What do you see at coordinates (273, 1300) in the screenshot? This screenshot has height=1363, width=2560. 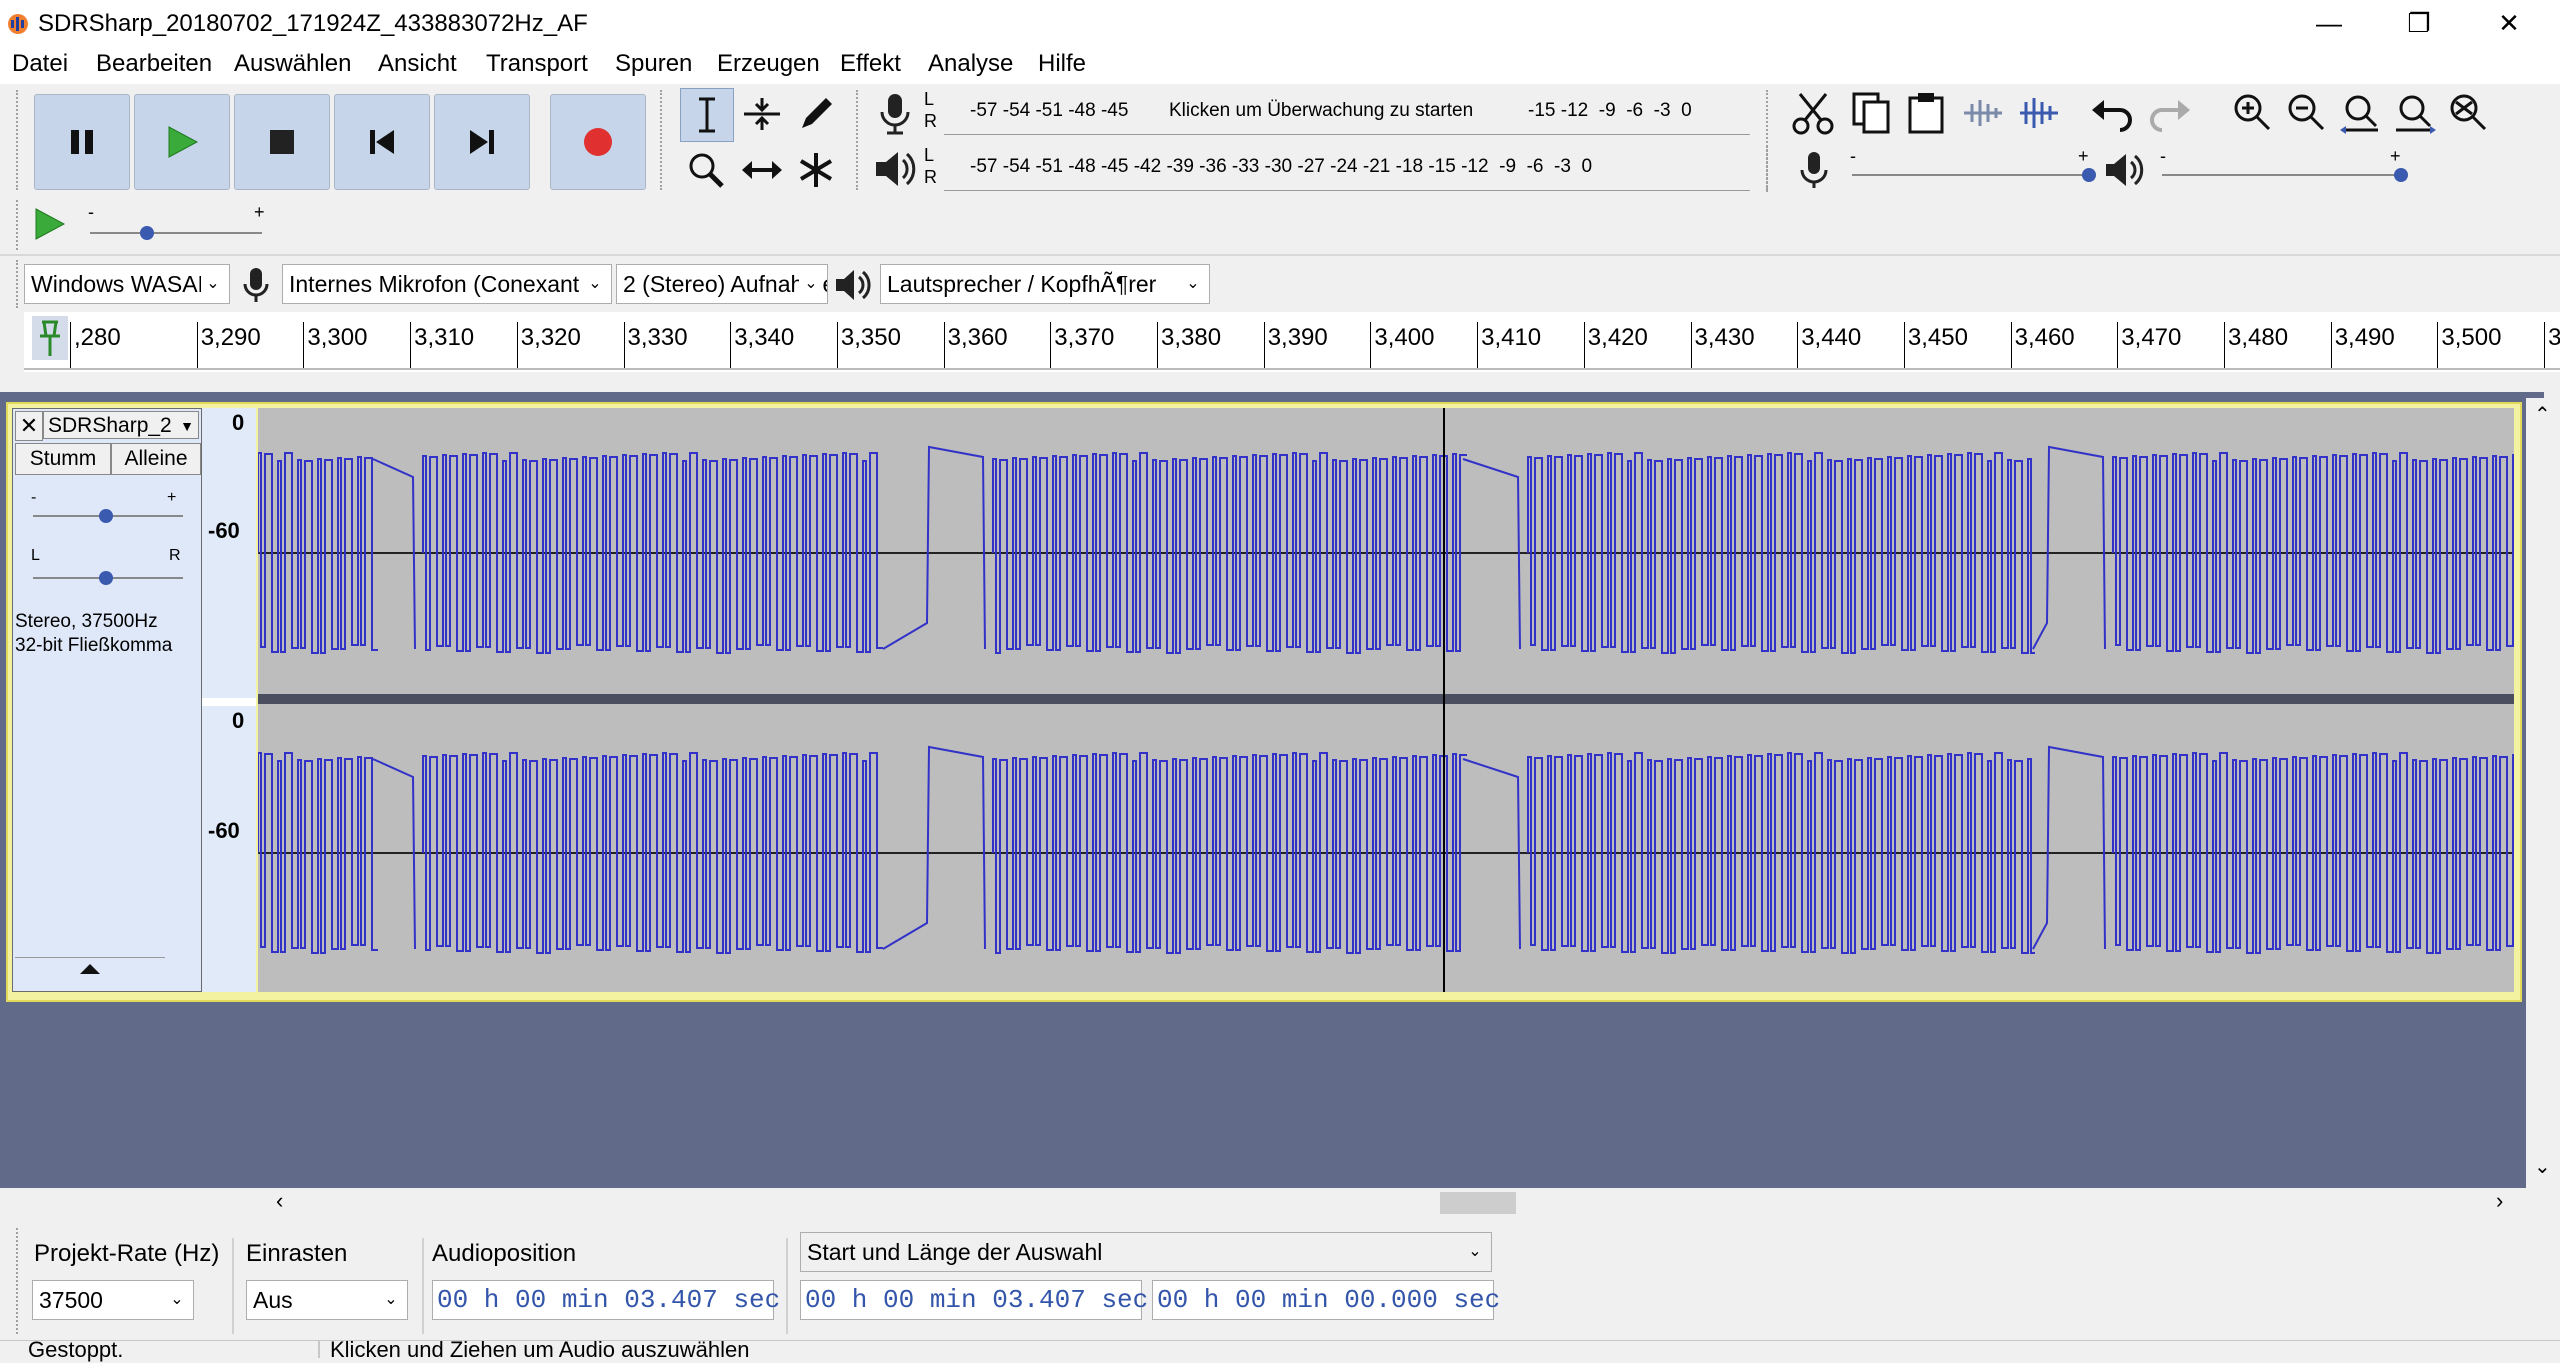 I see `snap-value: Aus` at bounding box center [273, 1300].